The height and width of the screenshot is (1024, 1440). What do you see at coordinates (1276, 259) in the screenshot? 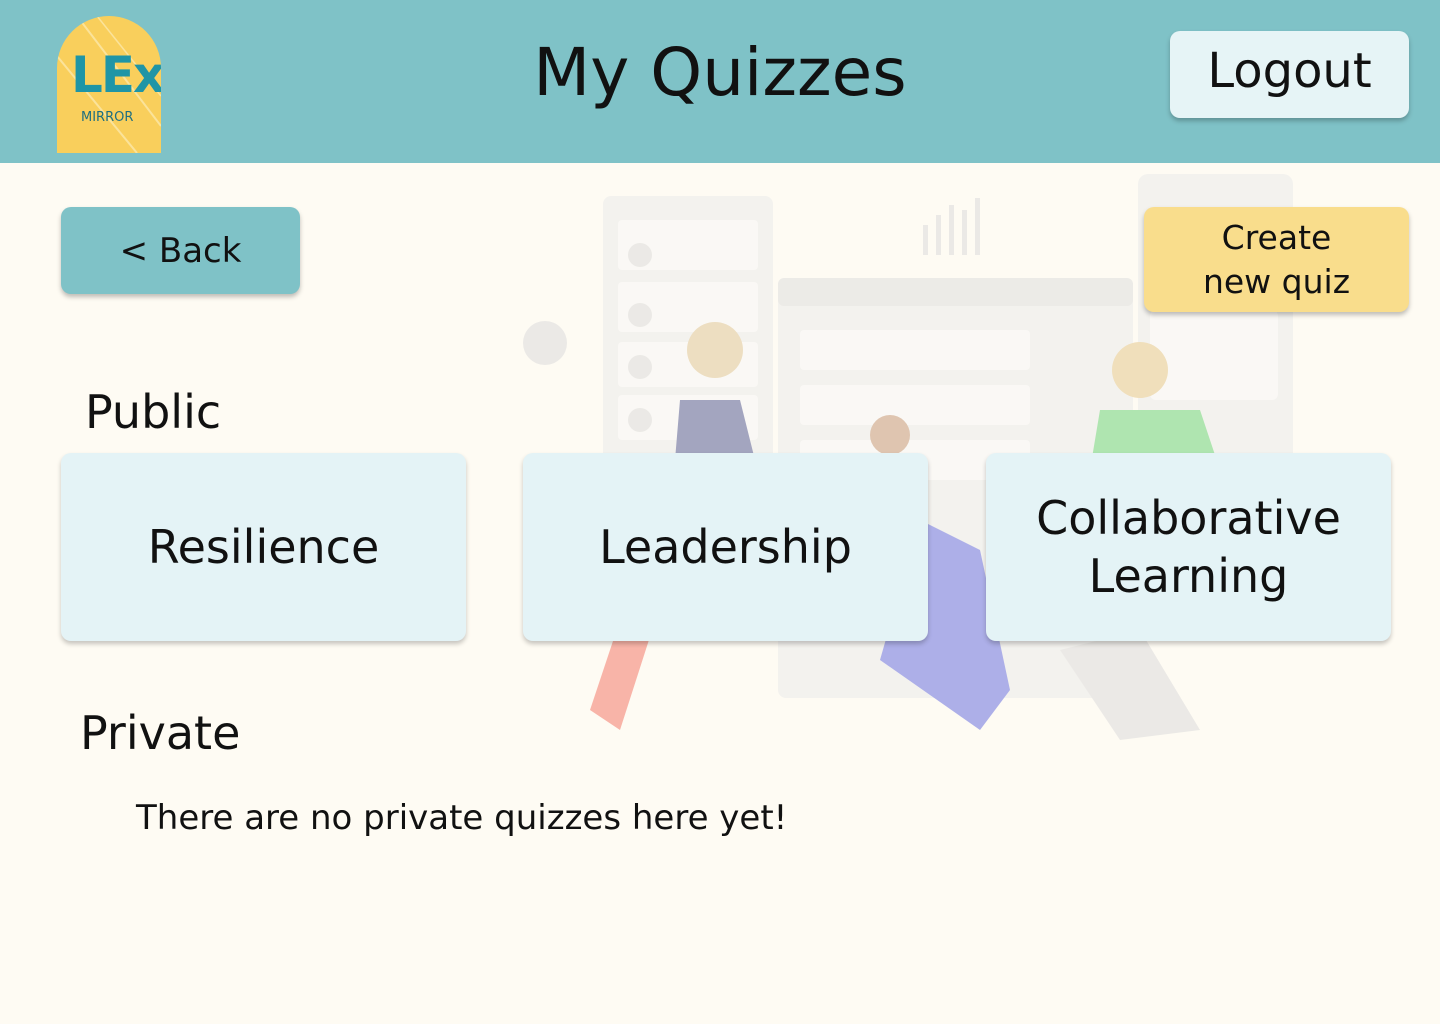
I see `create-new-quiz-button: Create new quiz` at bounding box center [1276, 259].